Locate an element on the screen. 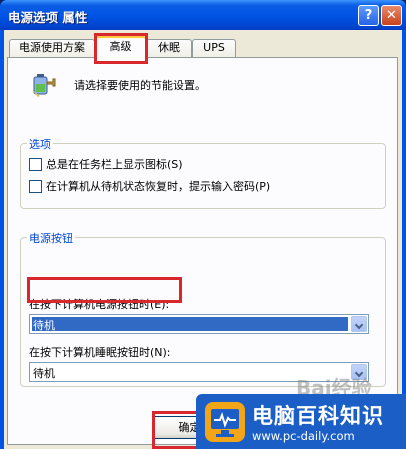 This screenshot has width=406, height=449. tab-label: 休眠 is located at coordinates (169, 47).